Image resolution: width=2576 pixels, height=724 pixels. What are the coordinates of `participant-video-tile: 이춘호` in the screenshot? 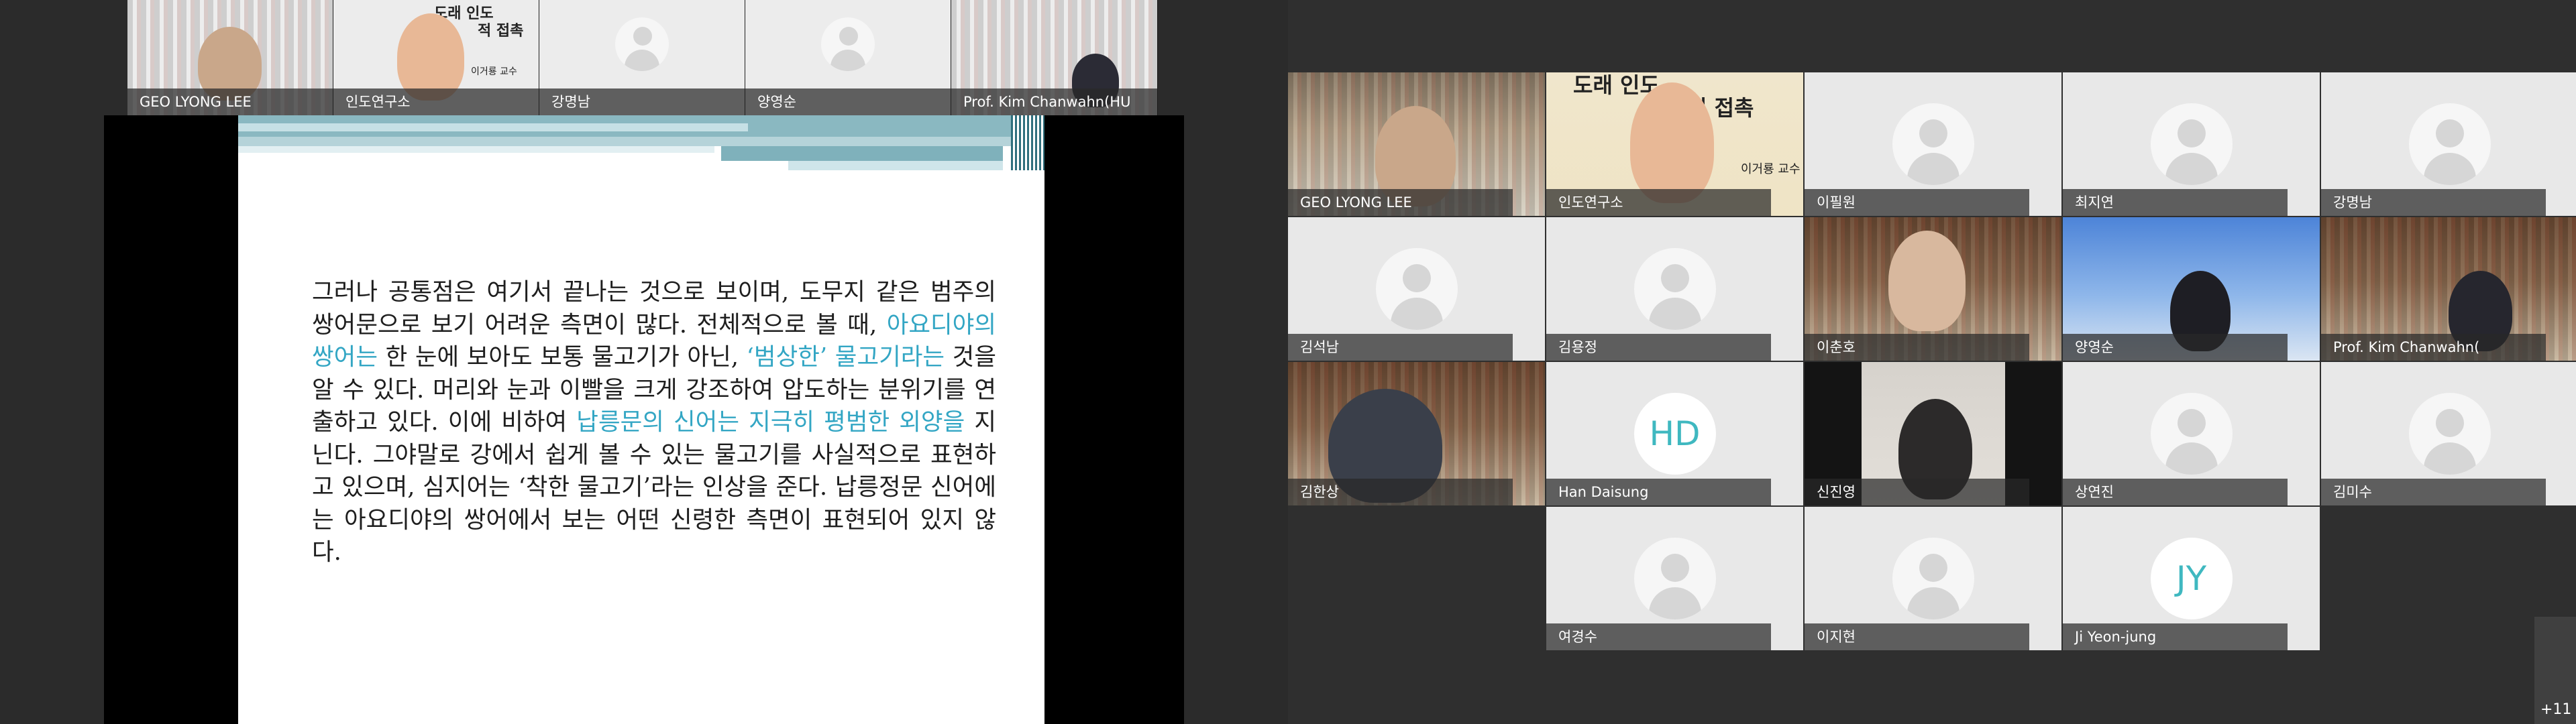 It's located at (1933, 289).